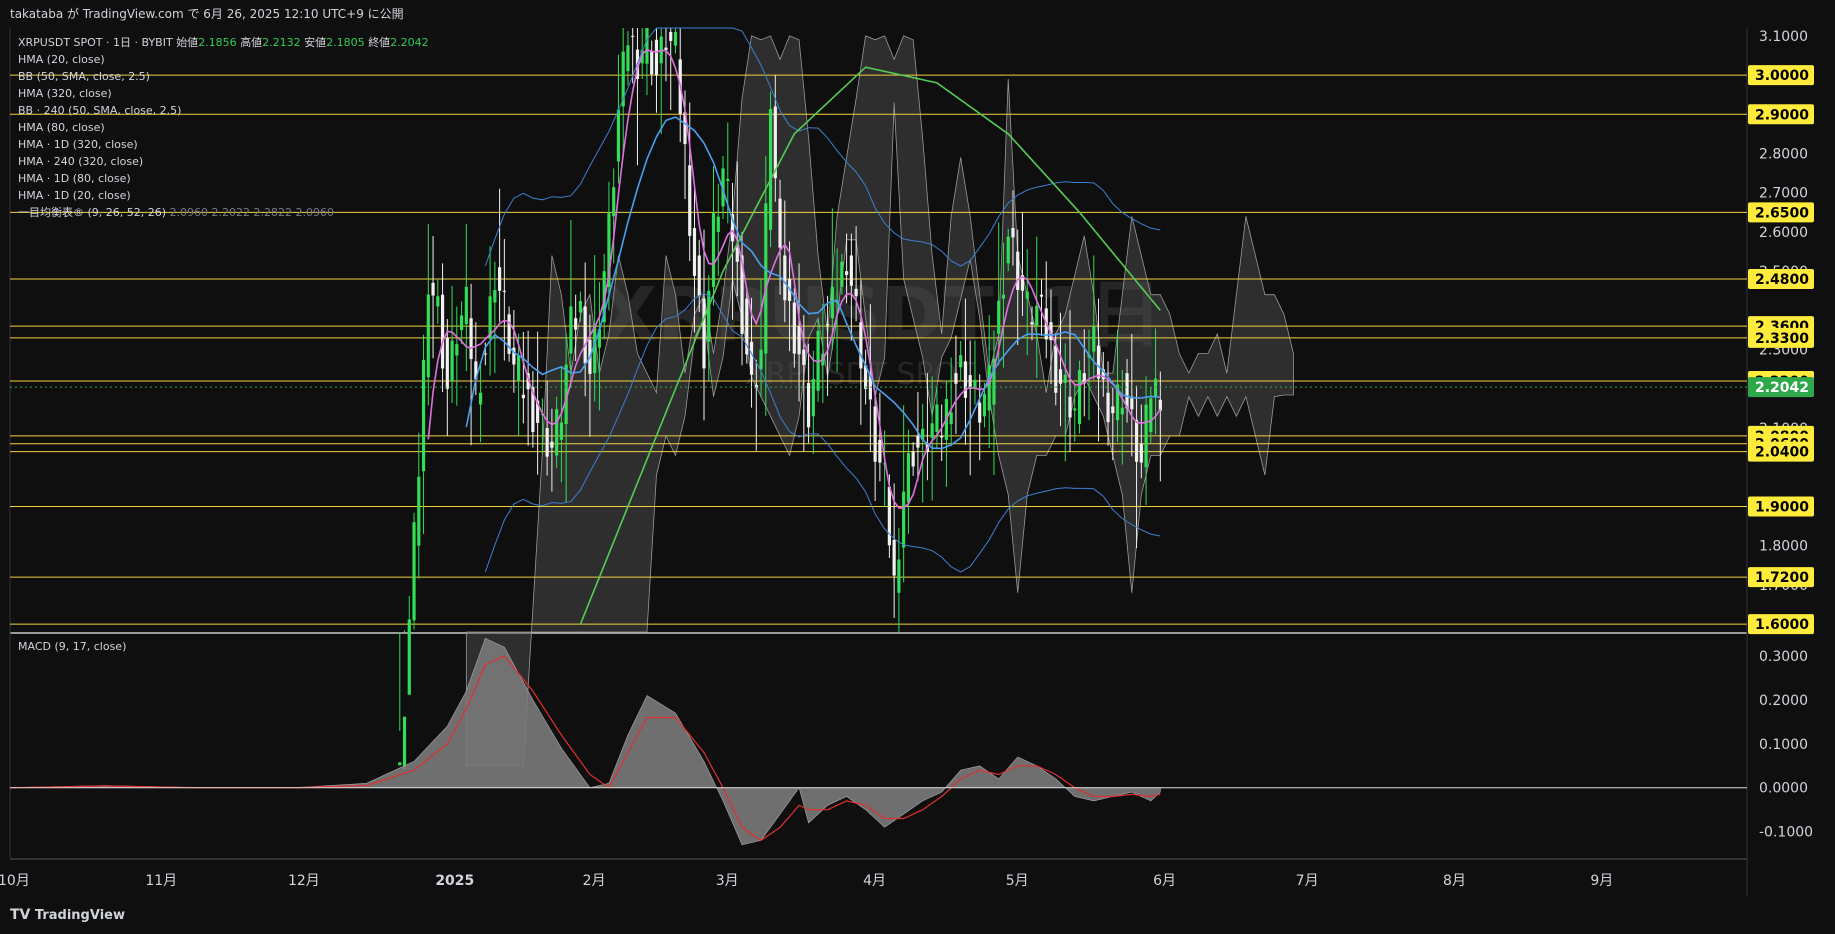 The image size is (1835, 934). Describe the element at coordinates (223, 76) in the screenshot. I see `indicator-bb: BB (50, SMA, close, 2.5)` at that location.